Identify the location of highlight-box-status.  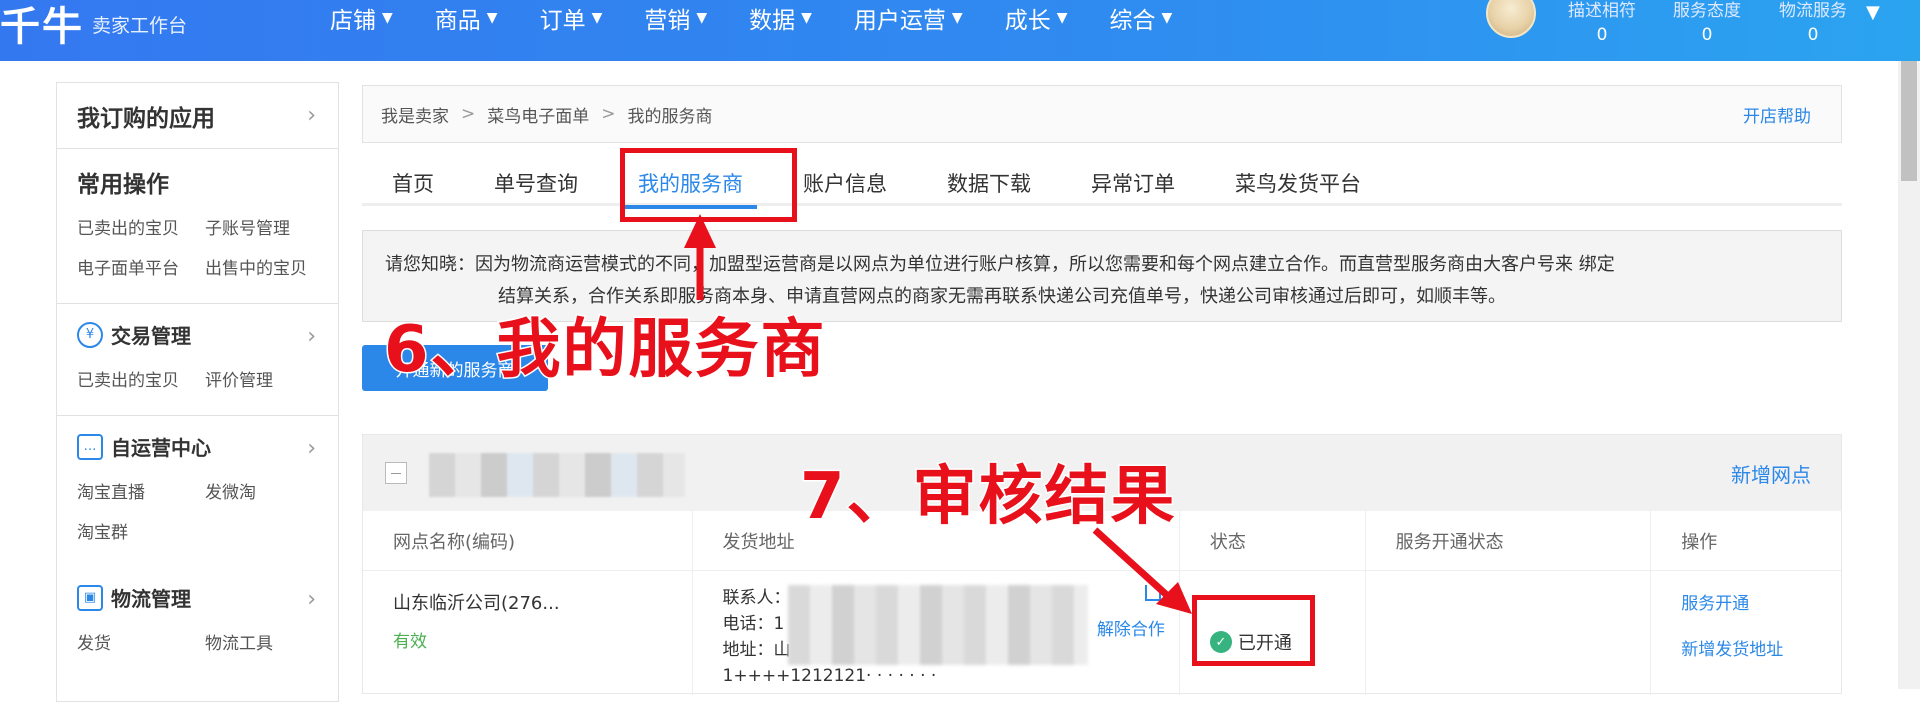
(1253, 630).